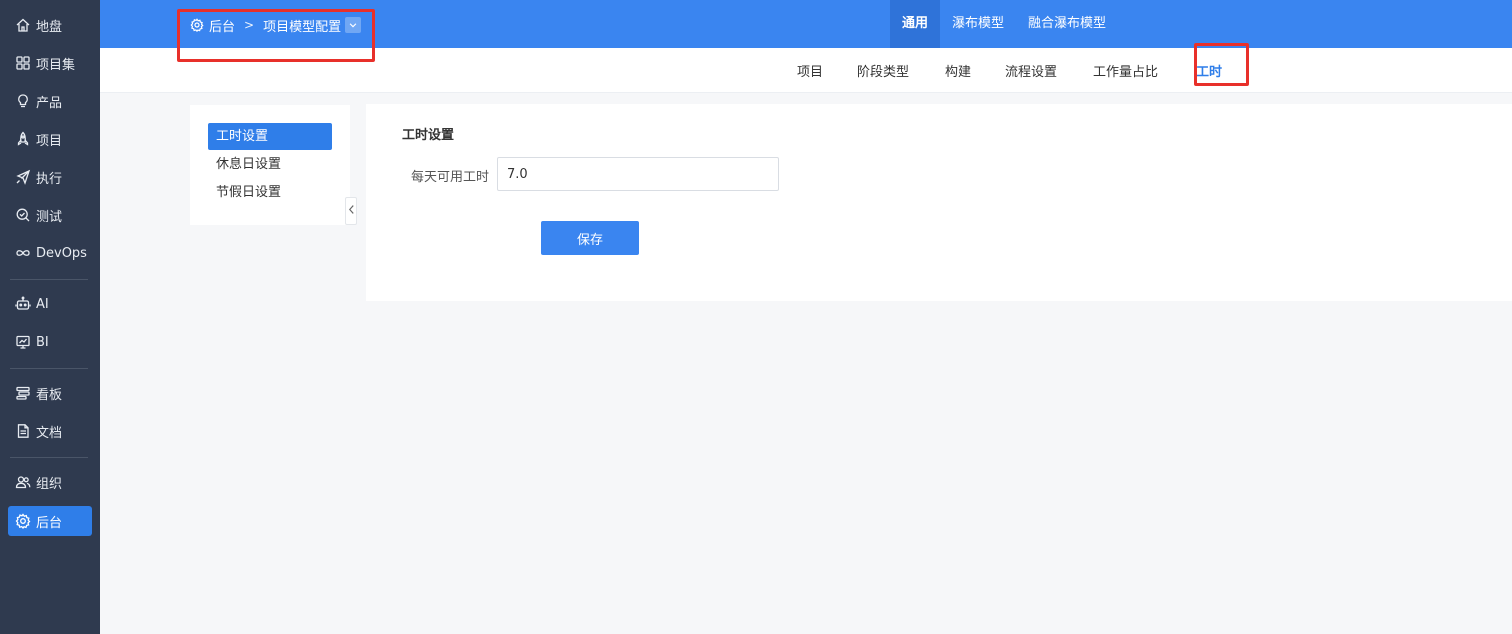  I want to click on rocket-icon, so click(23, 139).